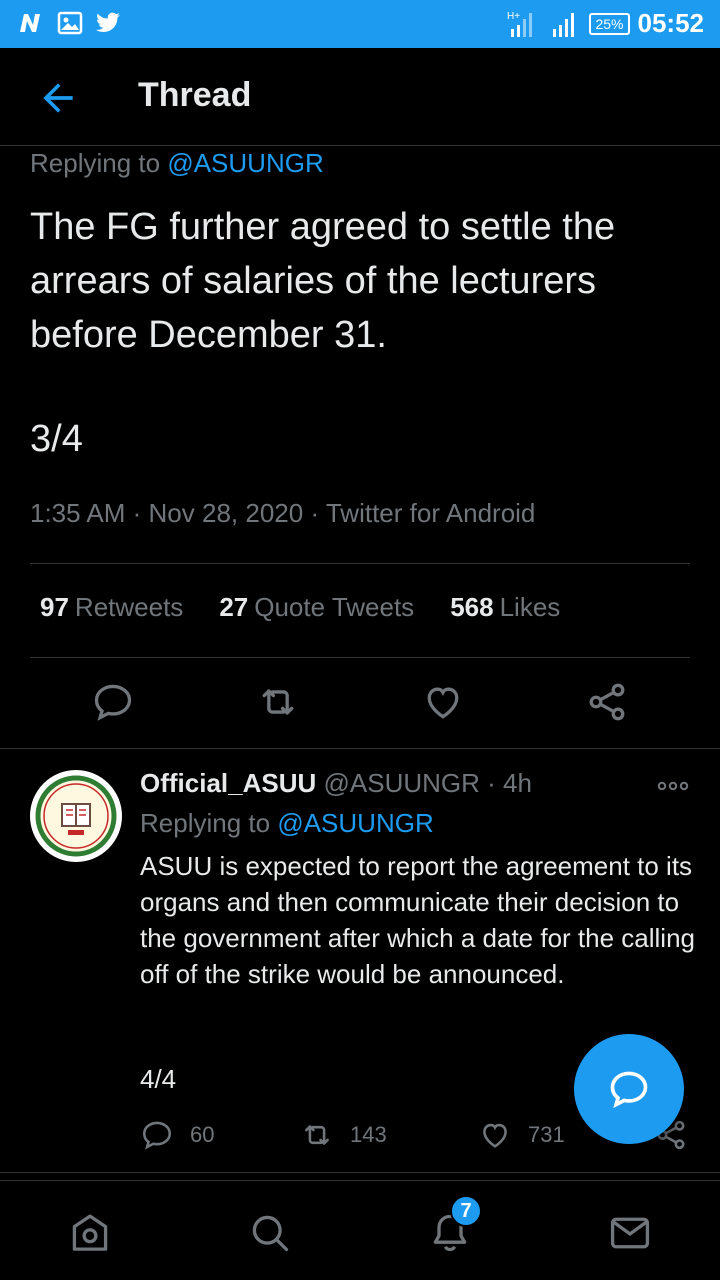  What do you see at coordinates (234, 607) in the screenshot?
I see `quotes-count: 27` at bounding box center [234, 607].